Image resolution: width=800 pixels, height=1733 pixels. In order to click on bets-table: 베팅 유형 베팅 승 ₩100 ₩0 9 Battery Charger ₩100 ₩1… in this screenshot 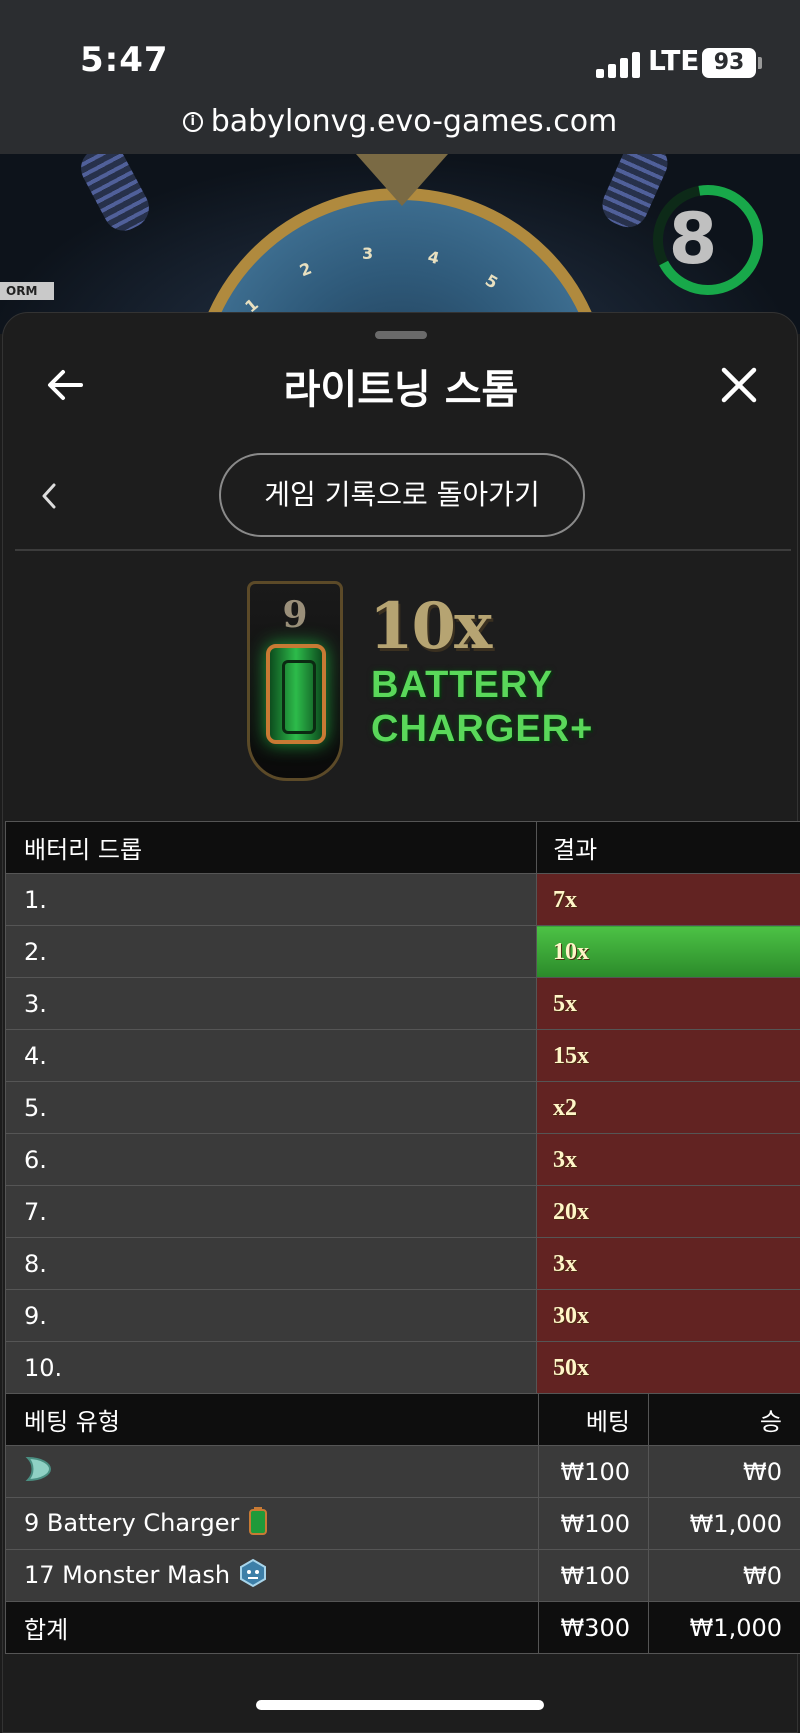, I will do `click(402, 1523)`.